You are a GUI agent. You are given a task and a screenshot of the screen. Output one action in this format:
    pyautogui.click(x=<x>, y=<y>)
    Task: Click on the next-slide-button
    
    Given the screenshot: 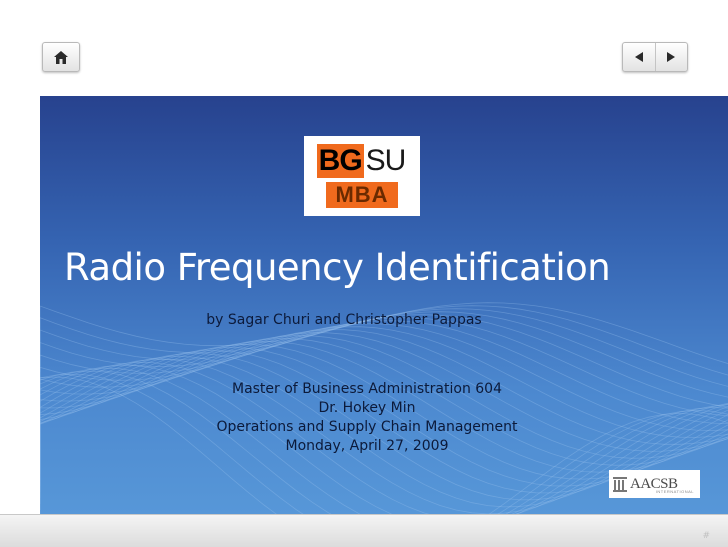 What is the action you would take?
    pyautogui.click(x=672, y=57)
    